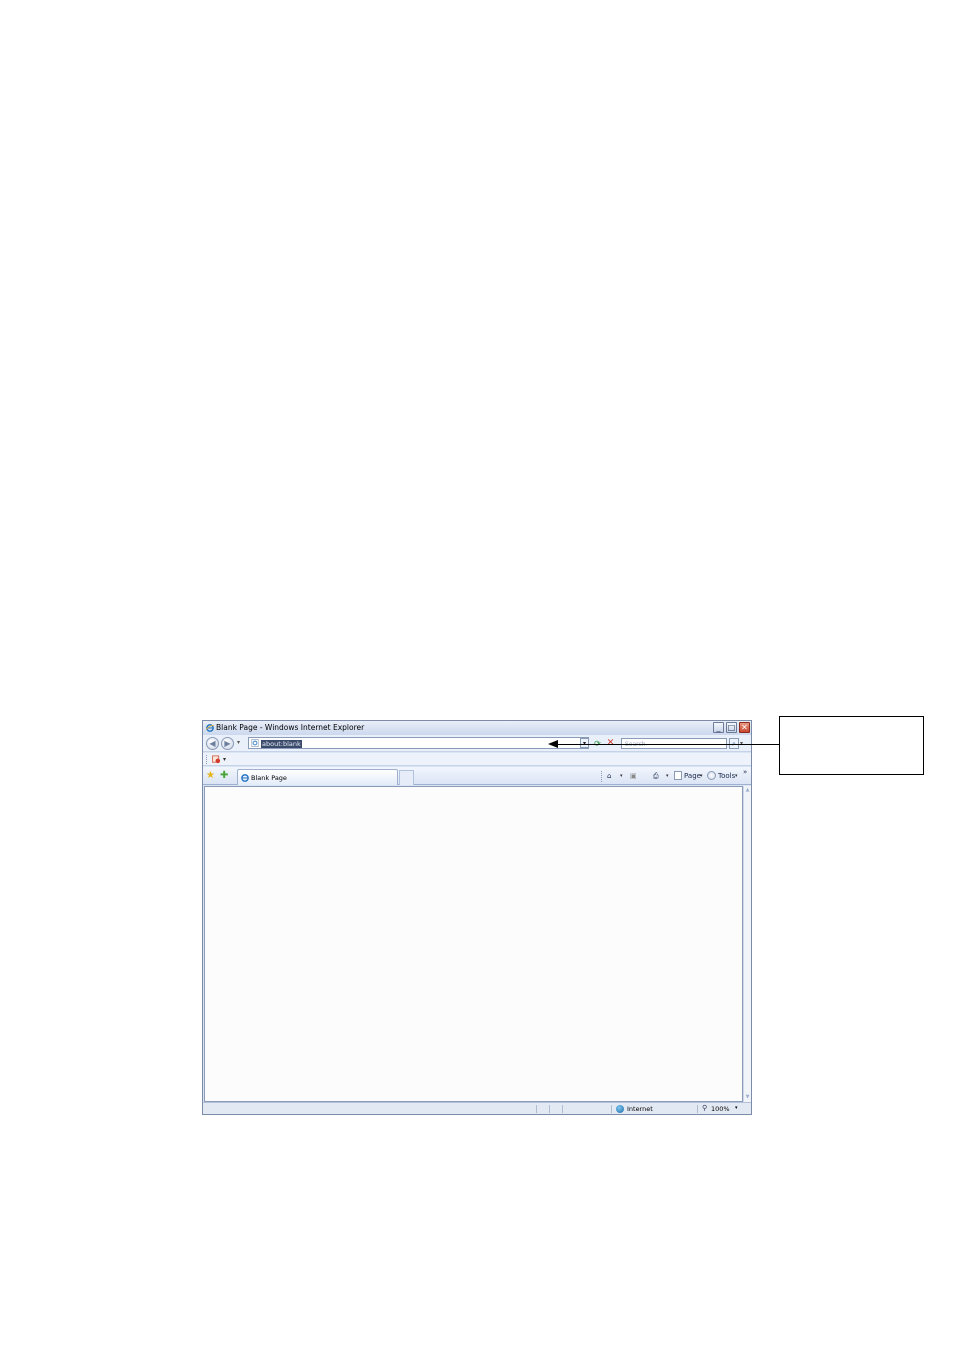 This screenshot has width=954, height=1350. What do you see at coordinates (207, 759) in the screenshot?
I see `toolbar-grip` at bounding box center [207, 759].